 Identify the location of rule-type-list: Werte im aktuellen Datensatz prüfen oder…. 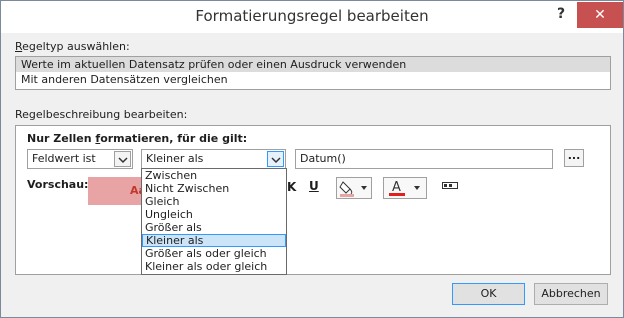
(313, 73).